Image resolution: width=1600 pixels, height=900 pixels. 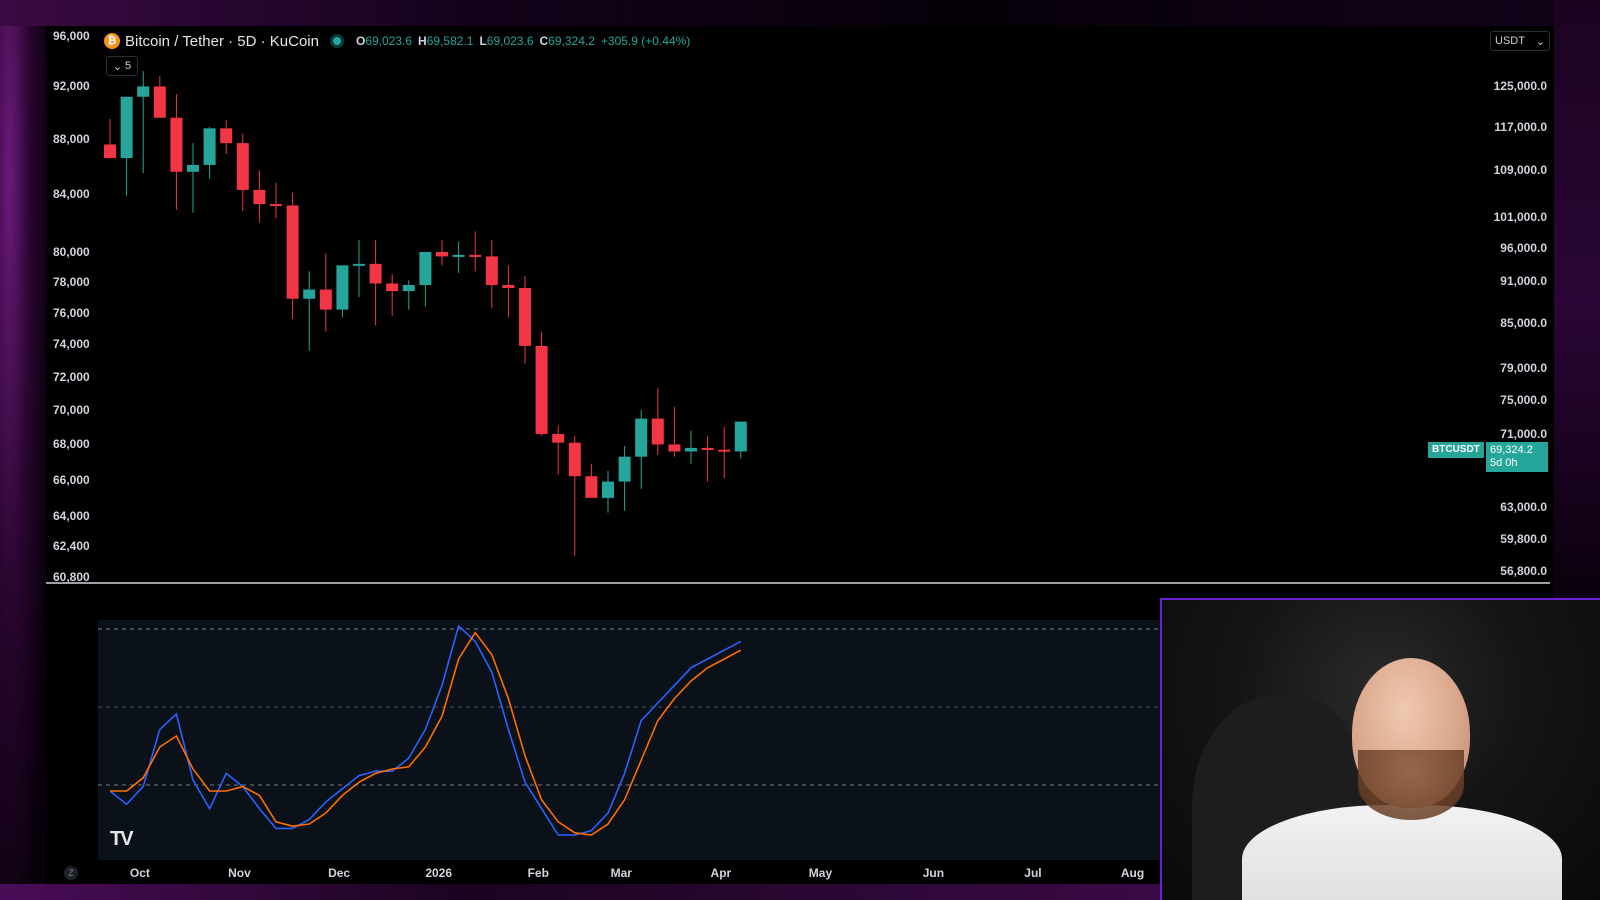 What do you see at coordinates (721, 873) in the screenshot?
I see `time-axis-tick: Apr` at bounding box center [721, 873].